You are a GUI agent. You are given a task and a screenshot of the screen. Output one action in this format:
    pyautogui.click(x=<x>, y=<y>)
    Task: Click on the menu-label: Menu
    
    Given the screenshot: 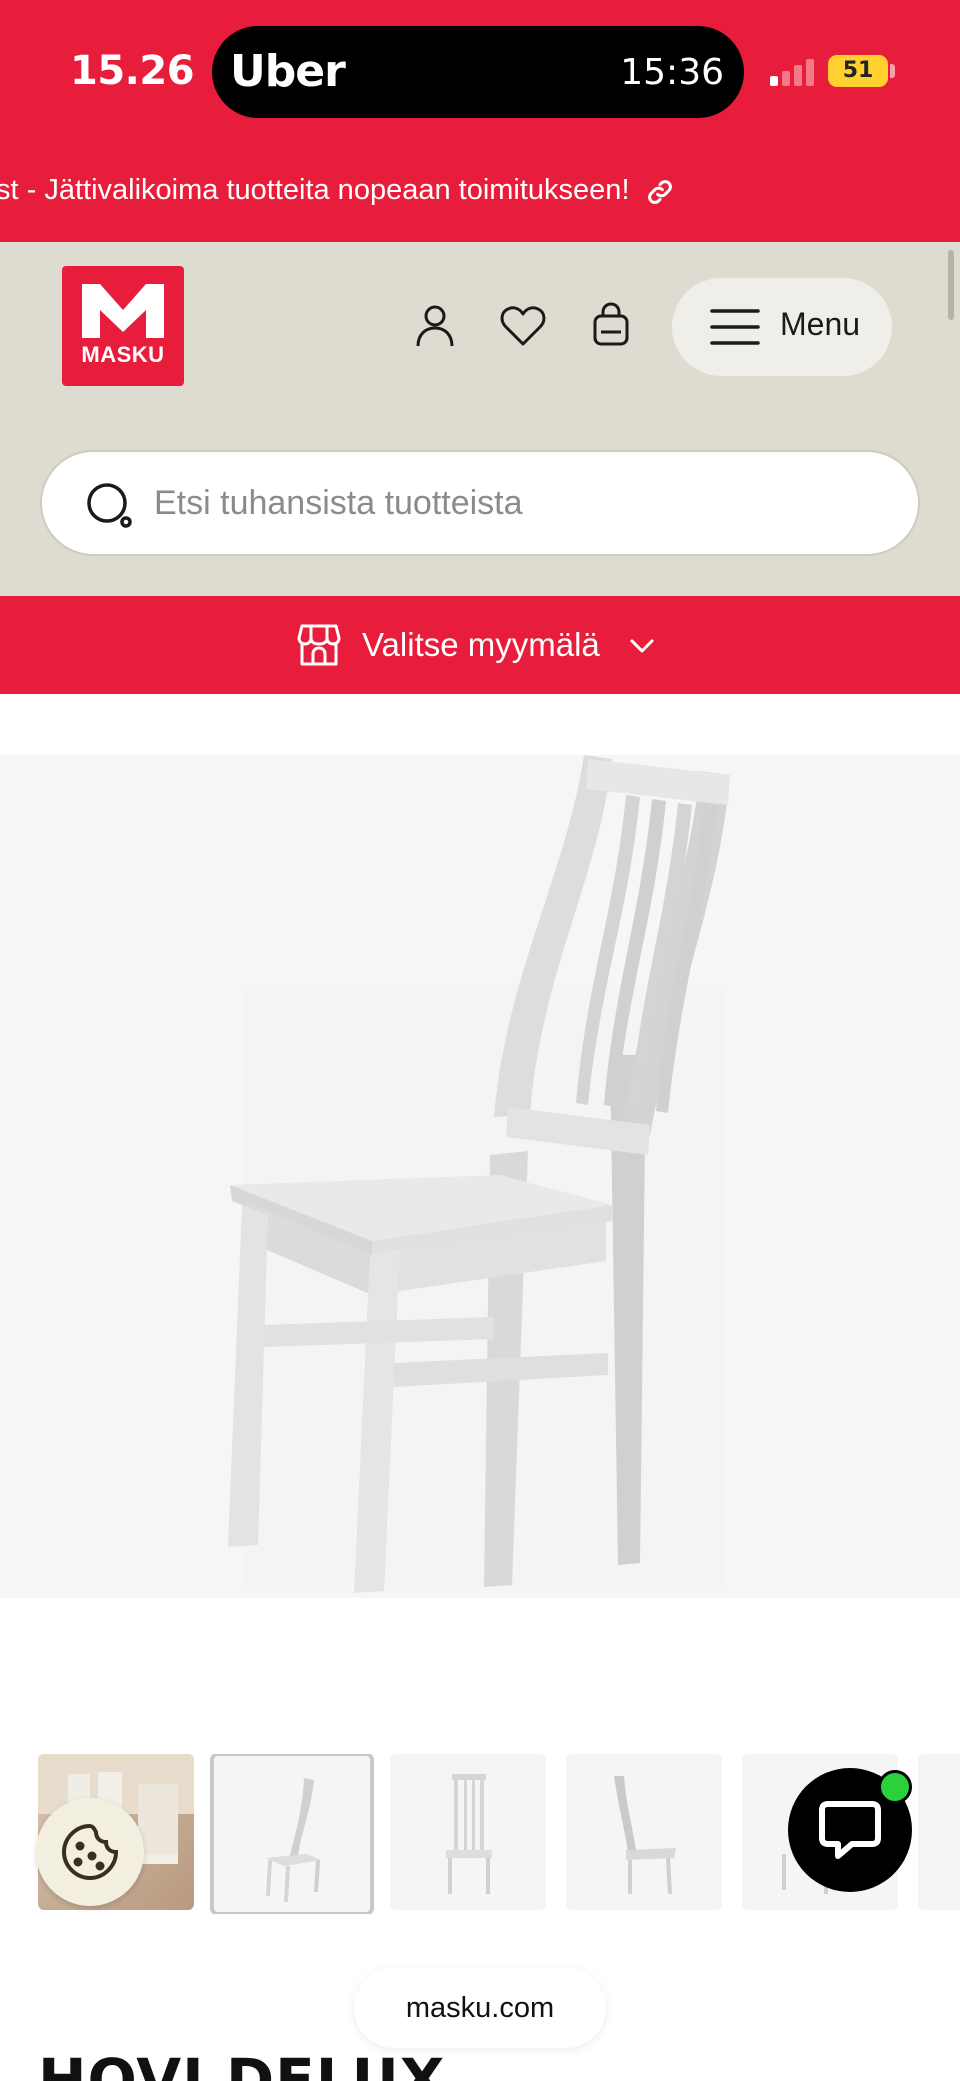 What is the action you would take?
    pyautogui.click(x=820, y=324)
    